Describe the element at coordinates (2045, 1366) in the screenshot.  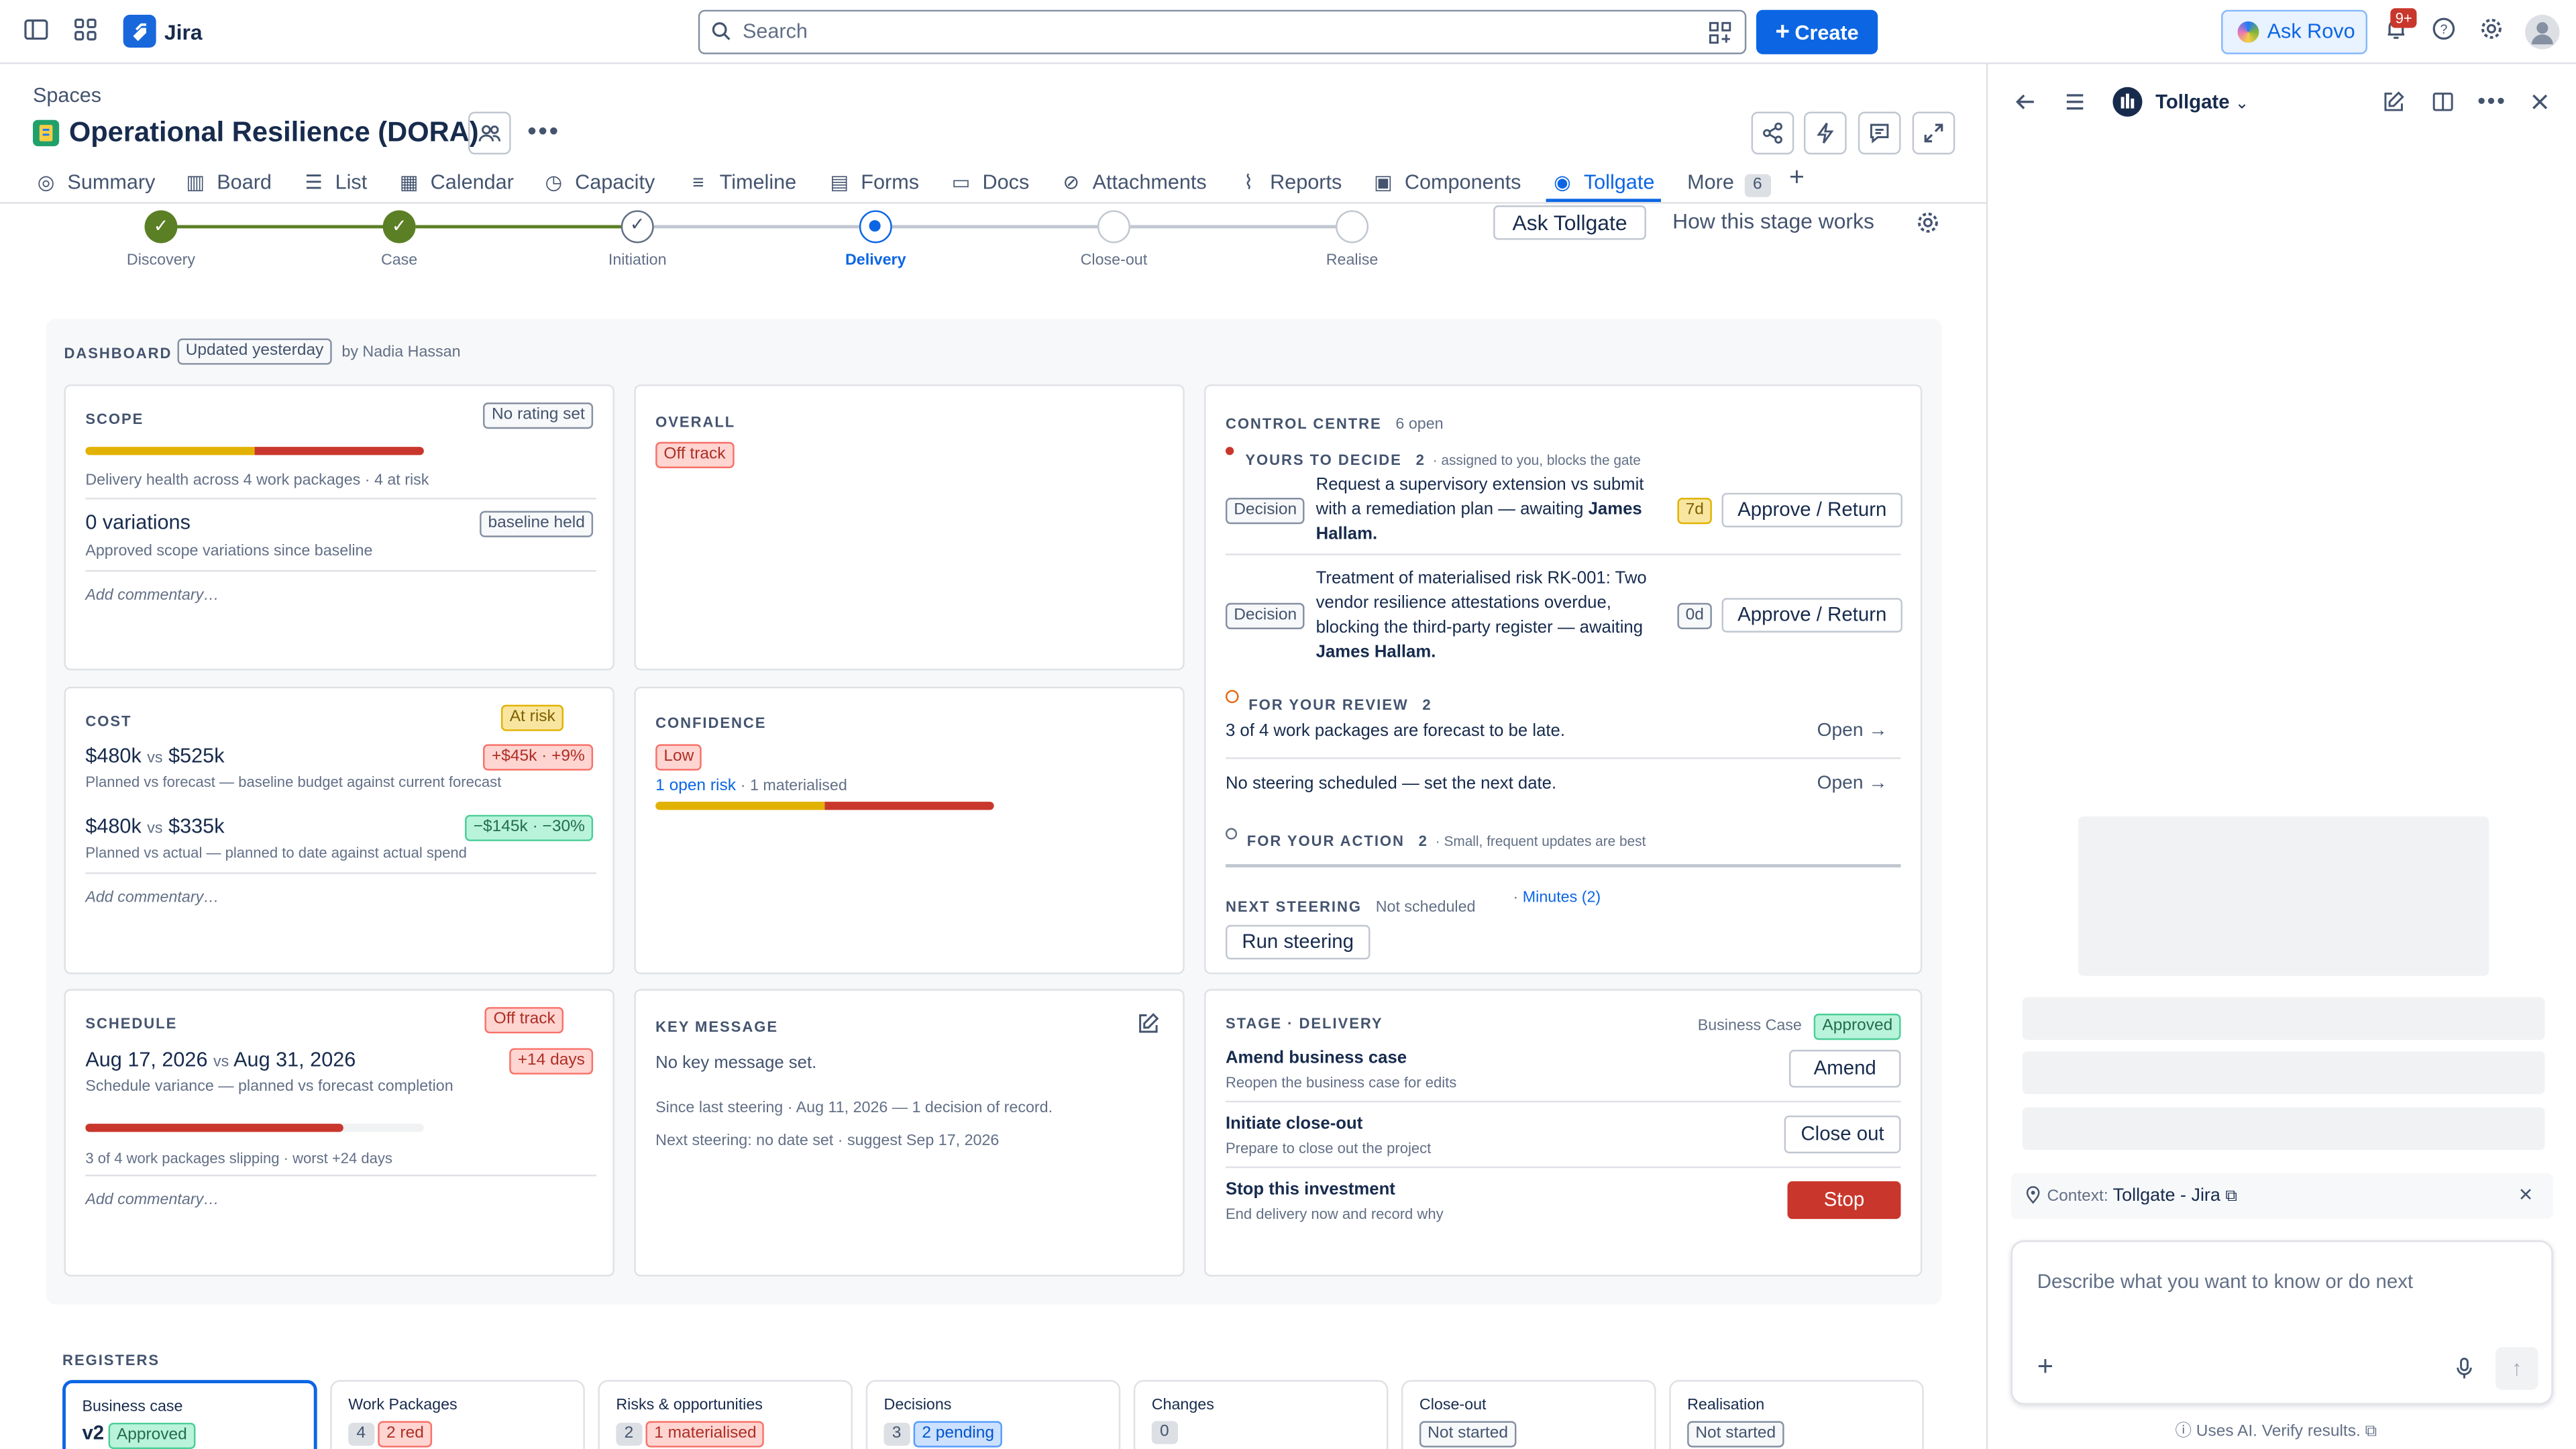
I see `add-attachment-icon: +` at that location.